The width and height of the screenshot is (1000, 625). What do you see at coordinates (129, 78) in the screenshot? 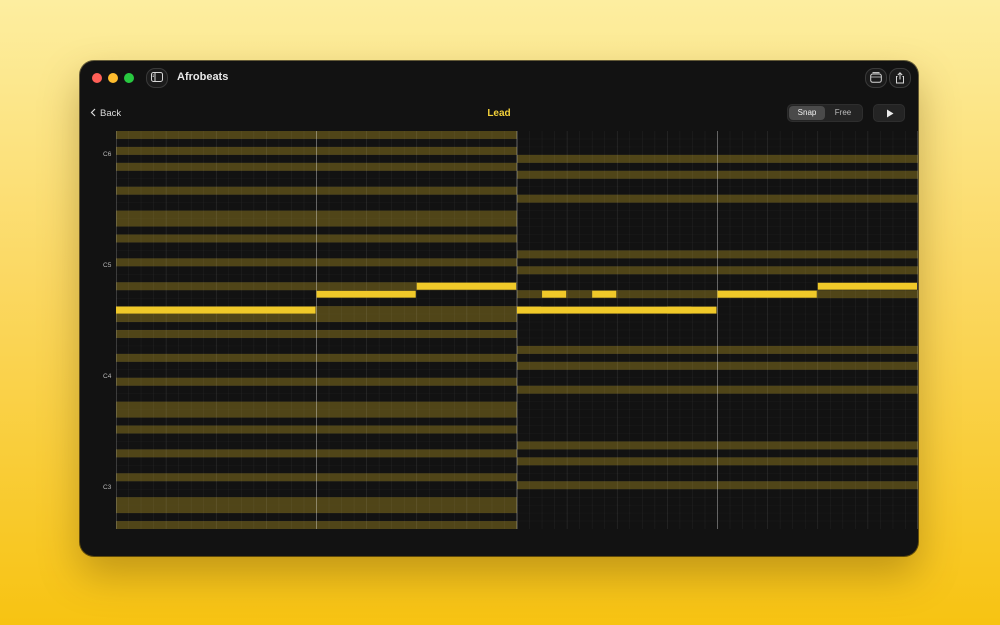
I see `zoom-window-button` at bounding box center [129, 78].